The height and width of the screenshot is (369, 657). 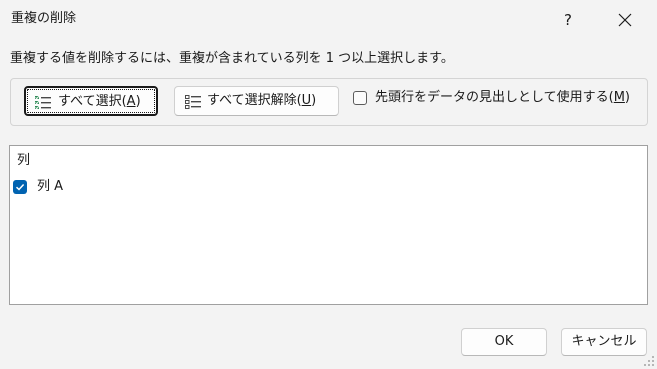 I want to click on list-item-column-a: 列 A, so click(x=113, y=187).